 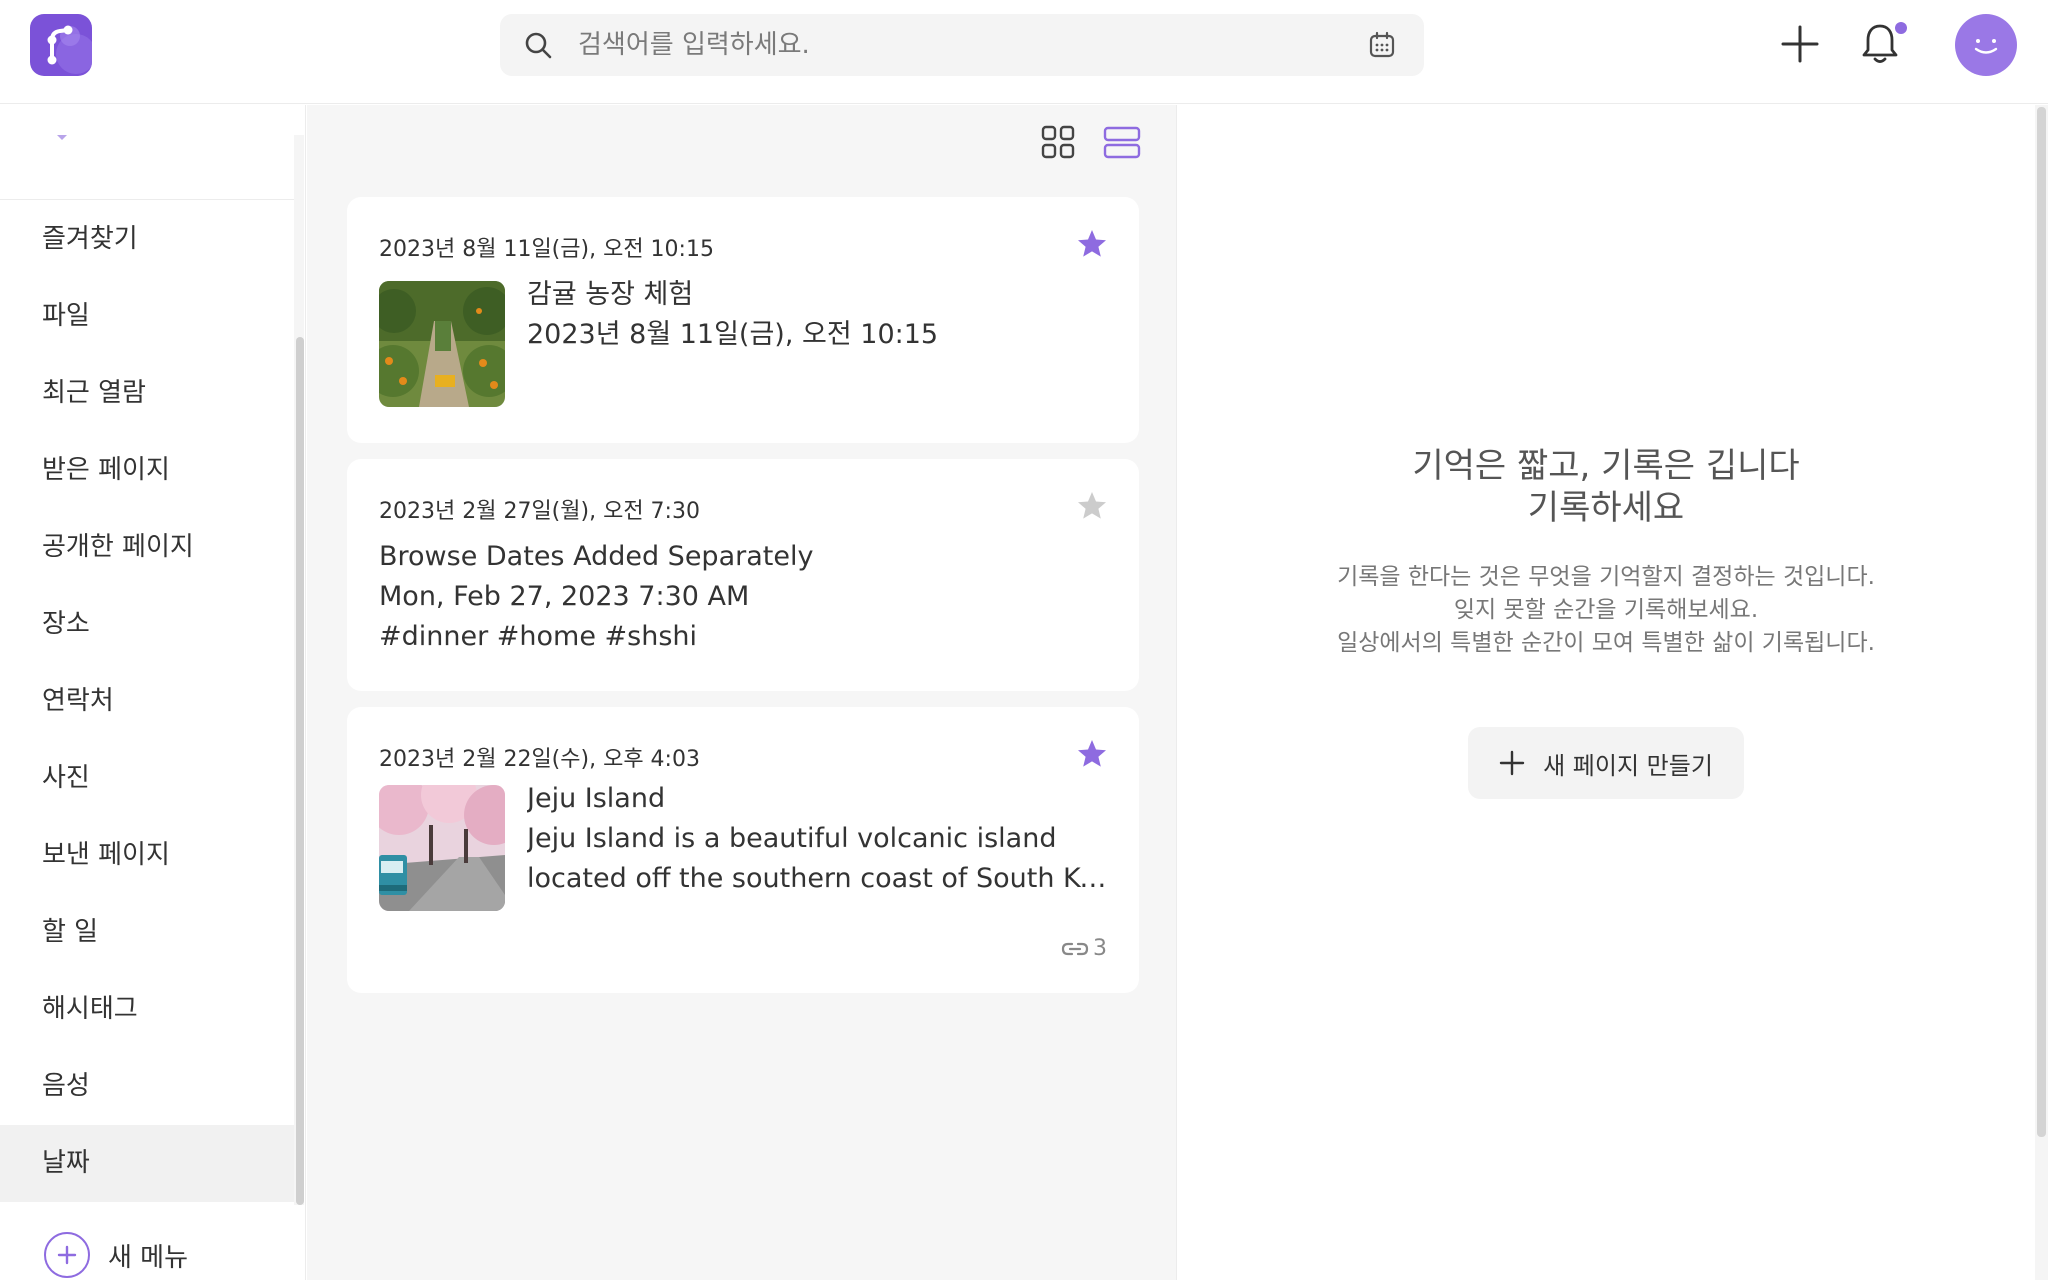 What do you see at coordinates (1075, 948) in the screenshot?
I see `link-icon` at bounding box center [1075, 948].